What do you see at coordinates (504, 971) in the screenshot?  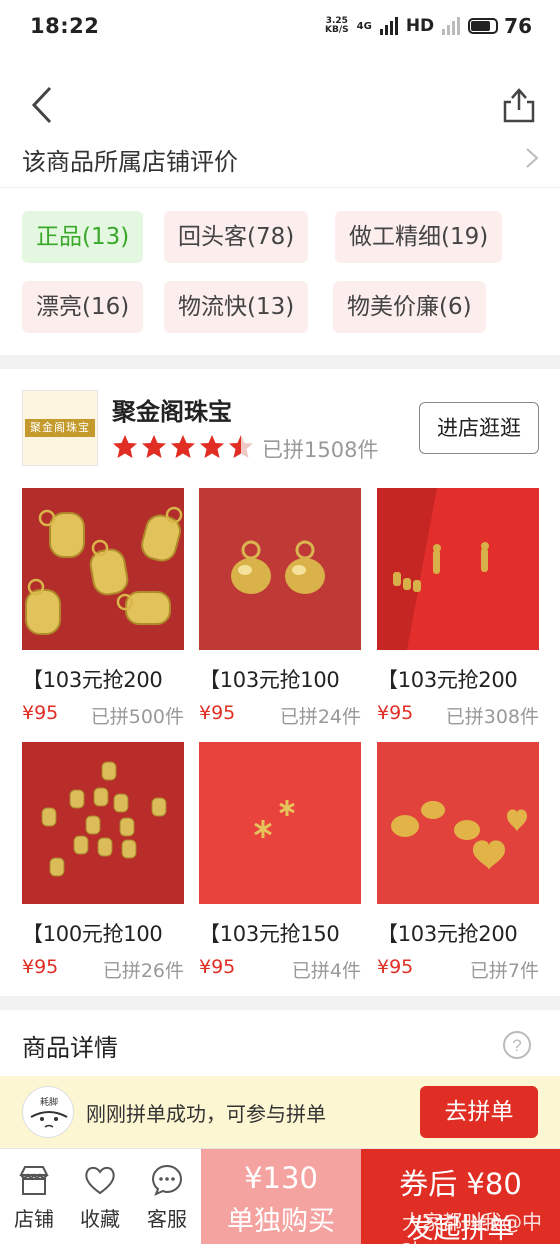 I see `product-sold: 已拼7件` at bounding box center [504, 971].